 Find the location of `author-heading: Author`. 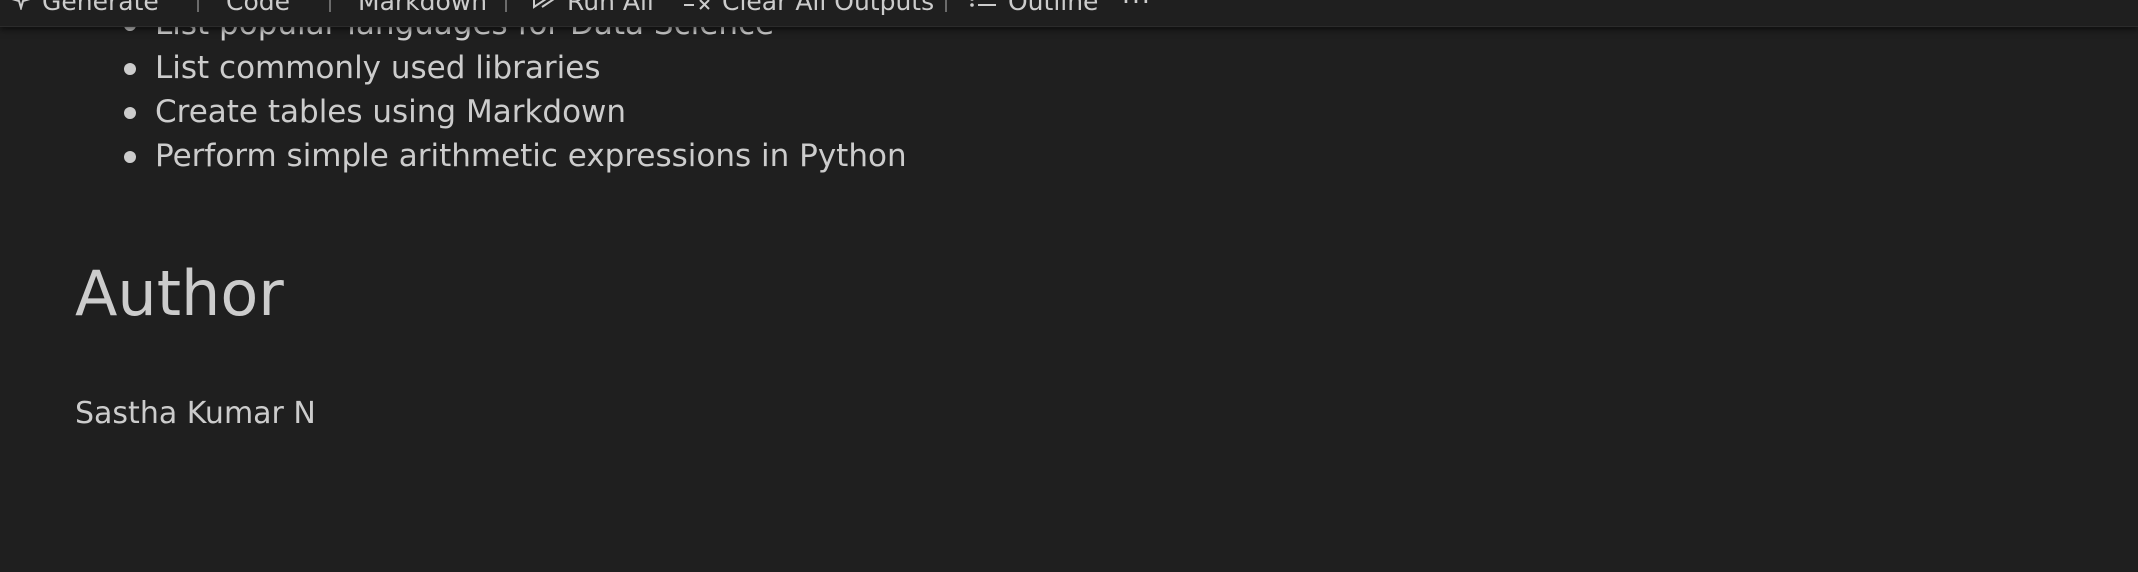

author-heading: Author is located at coordinates (179, 293).